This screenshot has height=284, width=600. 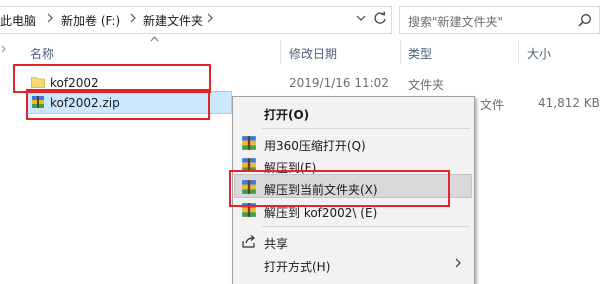 What do you see at coordinates (492, 105) in the screenshot?
I see `file-type: 文件` at bounding box center [492, 105].